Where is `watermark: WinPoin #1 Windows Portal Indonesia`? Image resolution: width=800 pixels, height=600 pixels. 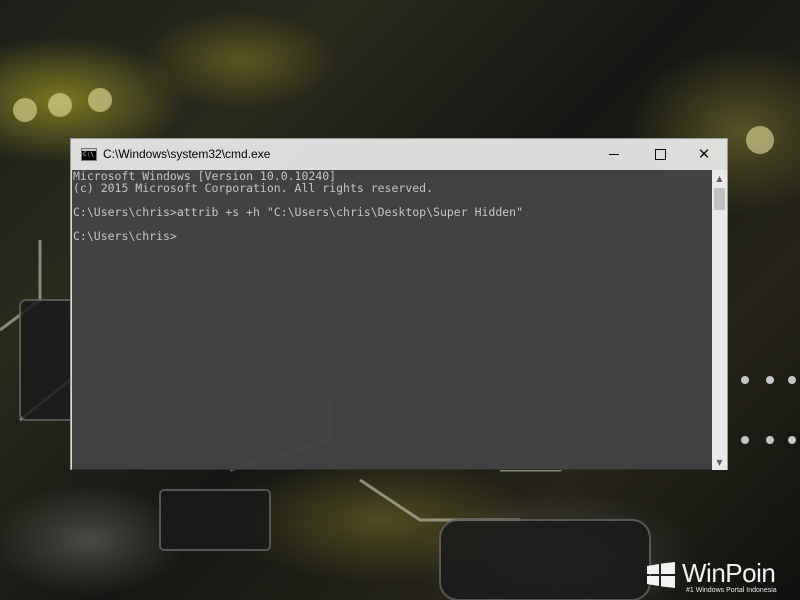 watermark: WinPoin #1 Windows Portal Indonesia is located at coordinates (722, 576).